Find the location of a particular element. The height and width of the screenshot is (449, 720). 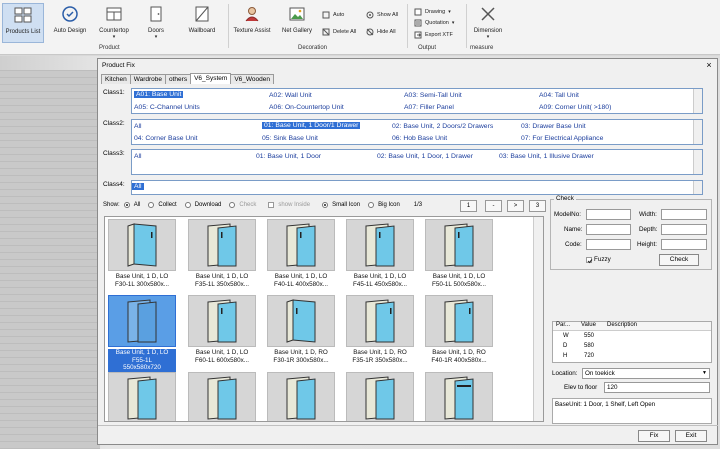

radio-check is located at coordinates (232, 205).